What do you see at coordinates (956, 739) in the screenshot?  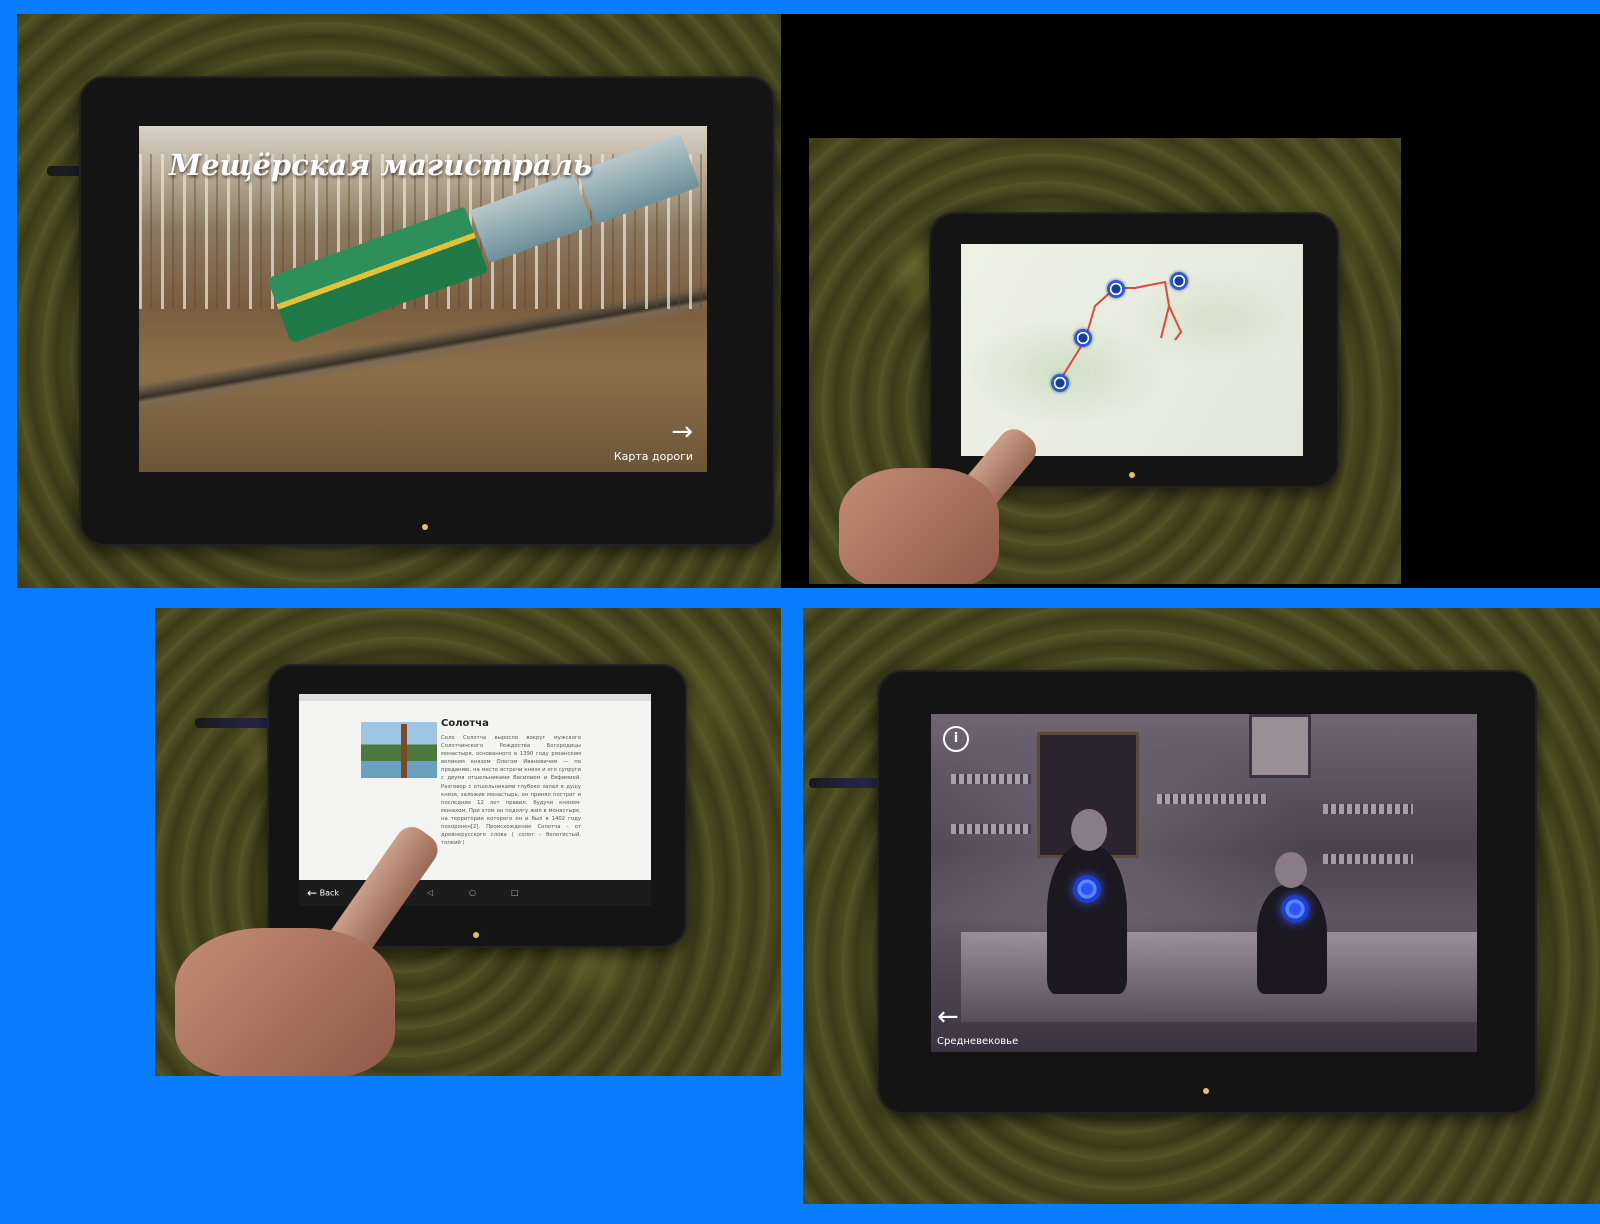 I see `info-icon: i` at bounding box center [956, 739].